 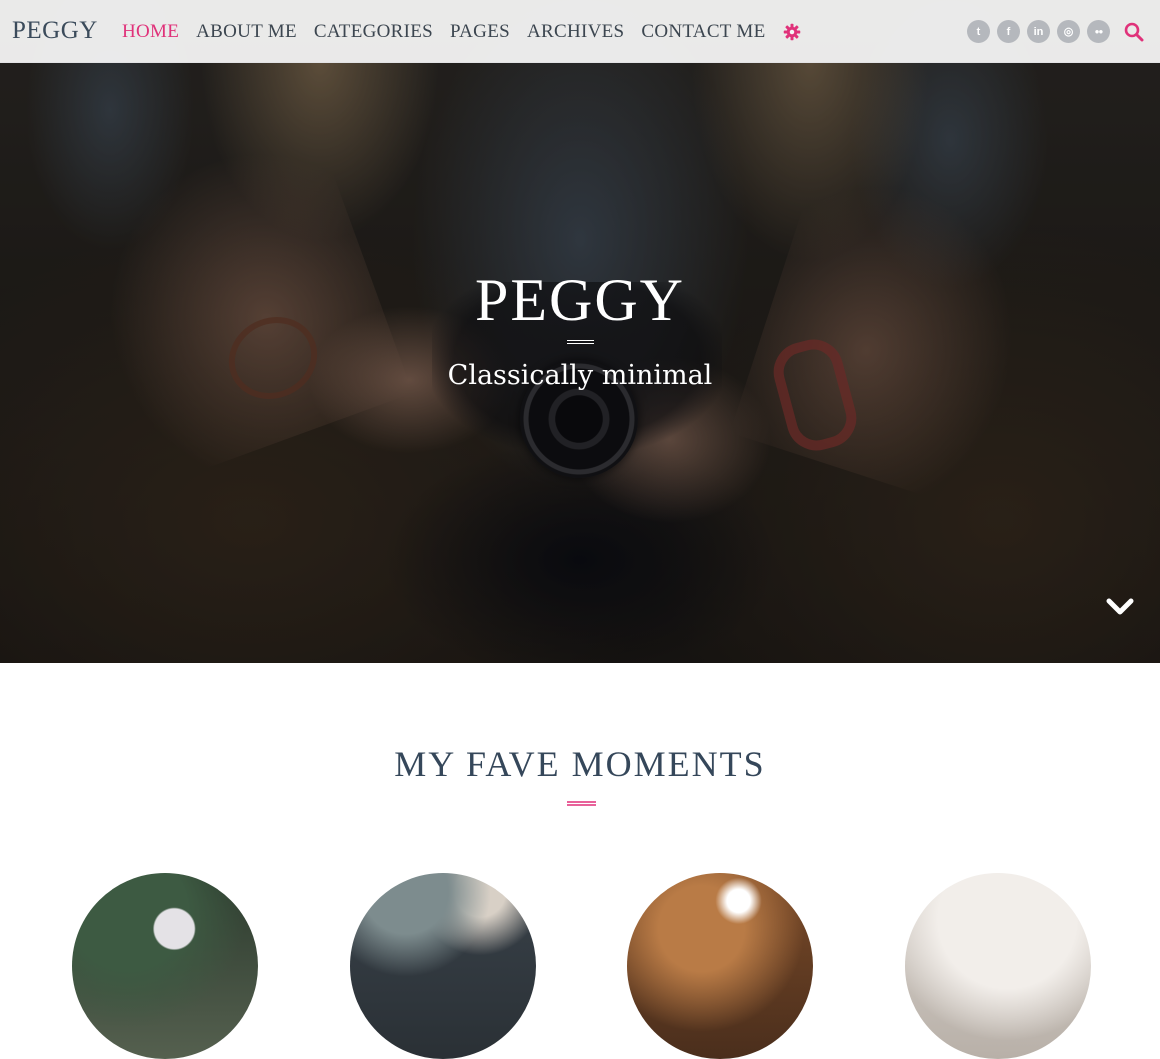 I want to click on site-logo: PEGGY, so click(x=55, y=31).